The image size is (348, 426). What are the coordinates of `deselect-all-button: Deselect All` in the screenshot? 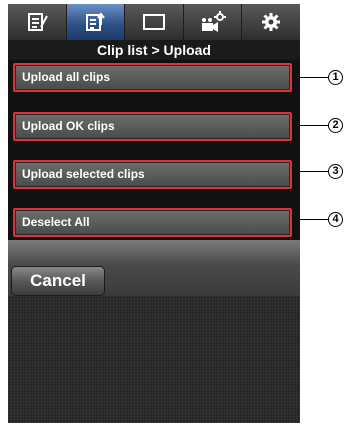 It's located at (152, 222).